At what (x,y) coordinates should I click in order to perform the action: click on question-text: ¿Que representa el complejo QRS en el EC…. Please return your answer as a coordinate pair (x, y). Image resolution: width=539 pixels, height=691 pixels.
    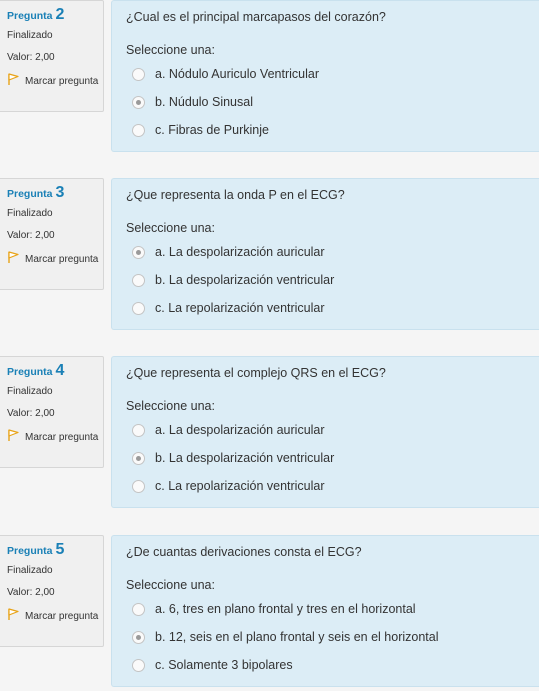
    Looking at the image, I should click on (256, 373).